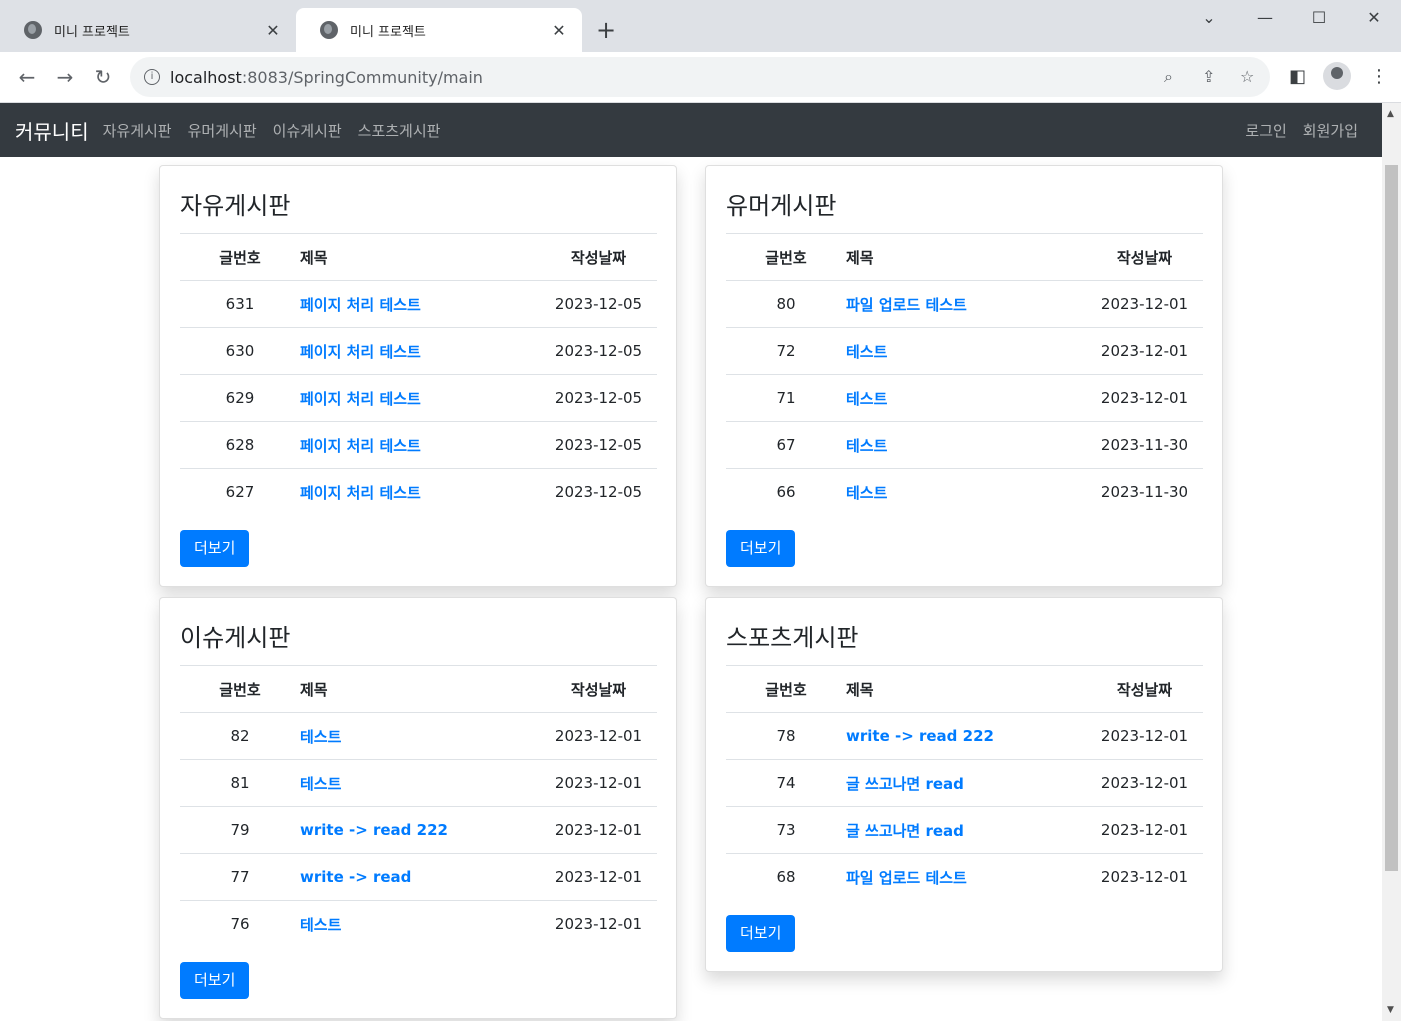 The height and width of the screenshot is (1021, 1401). I want to click on back-icon: ←, so click(27, 77).